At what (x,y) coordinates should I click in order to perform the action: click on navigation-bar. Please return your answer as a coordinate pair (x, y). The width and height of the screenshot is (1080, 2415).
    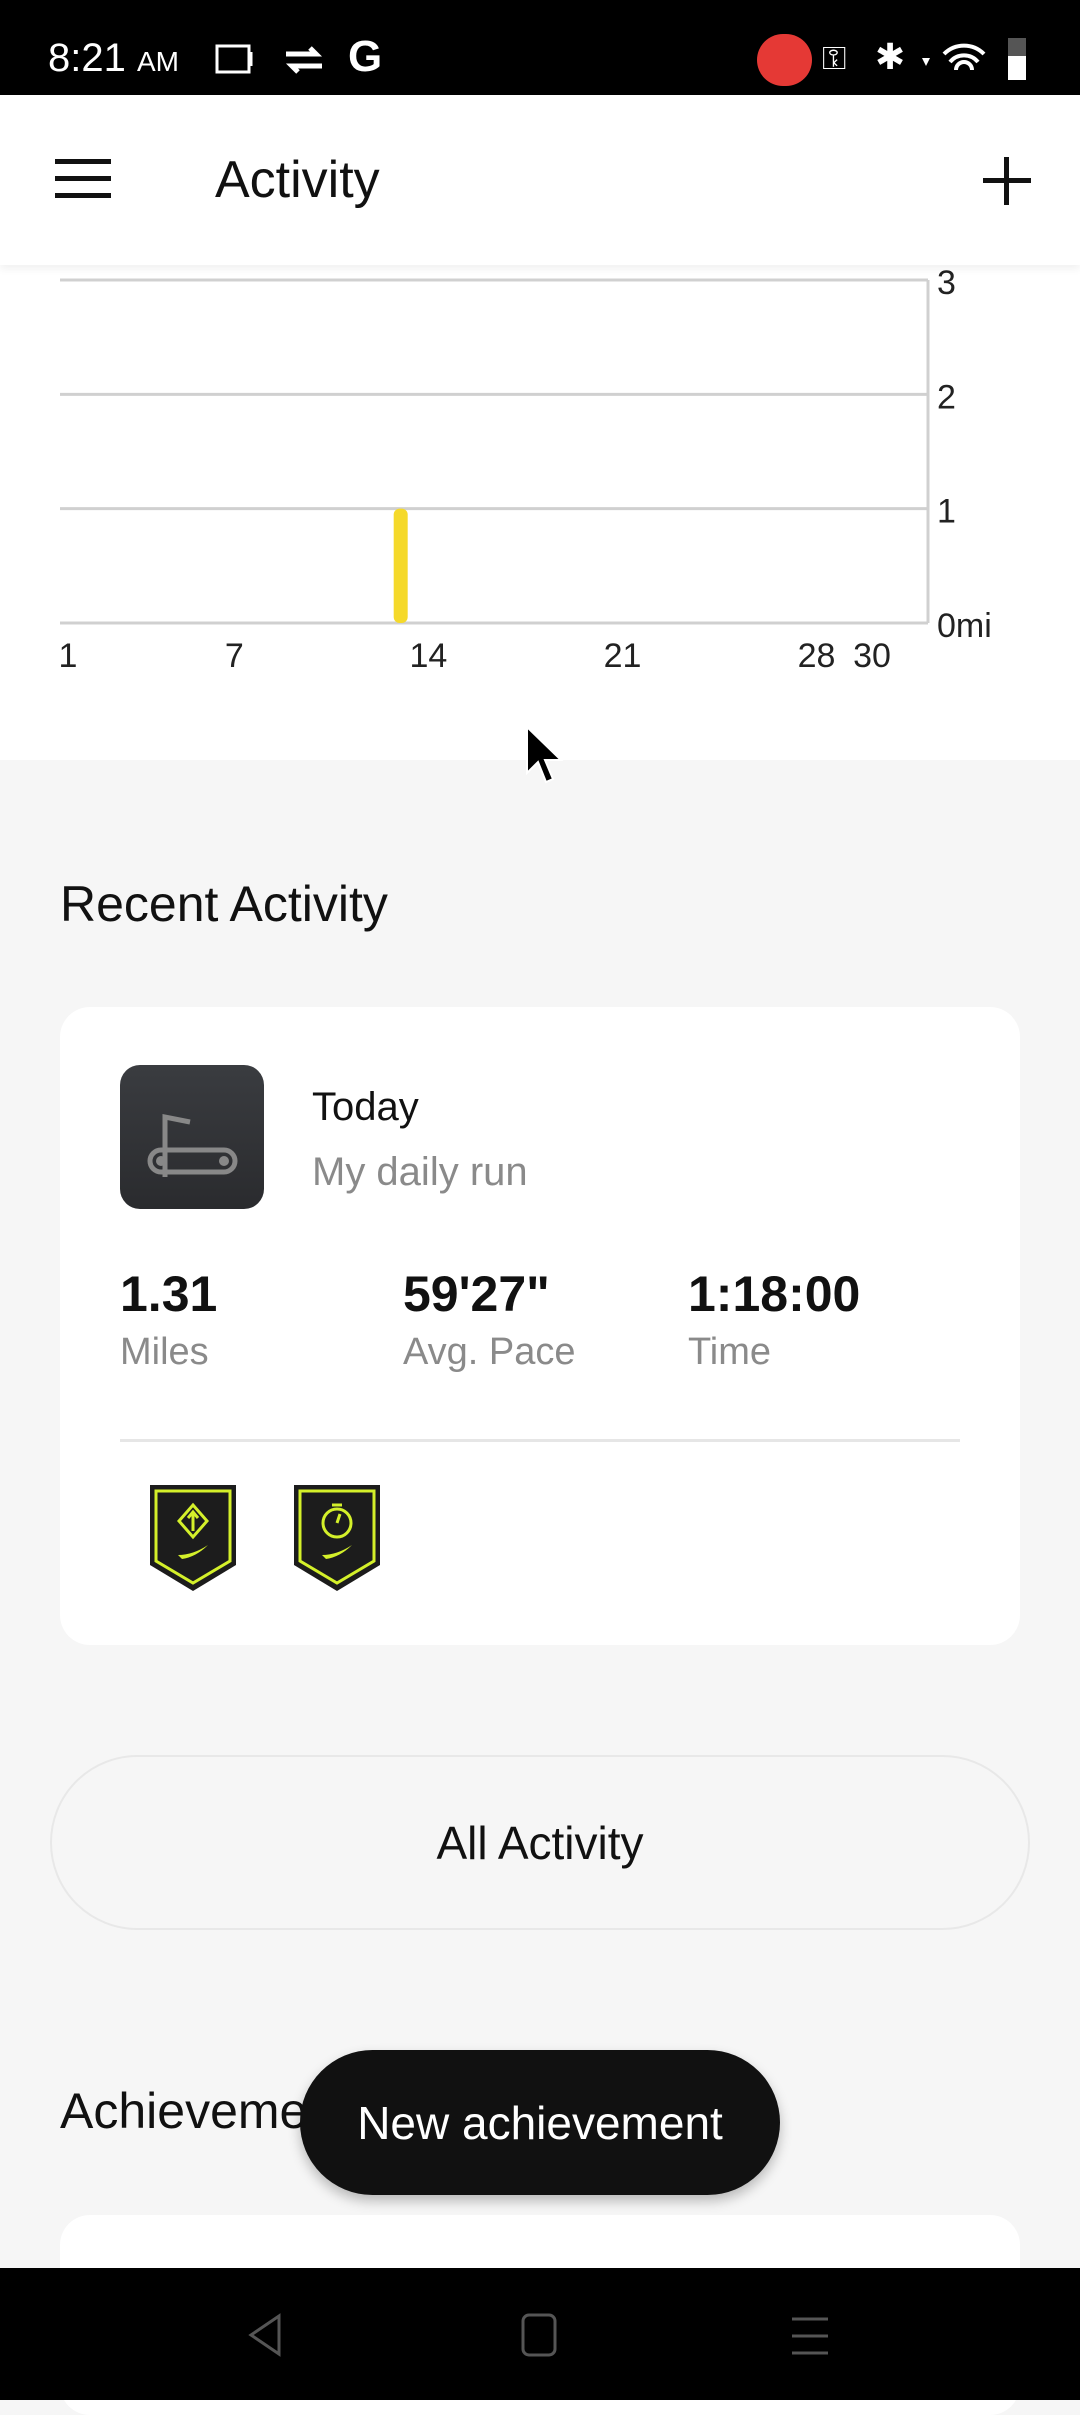
    Looking at the image, I should click on (540, 2334).